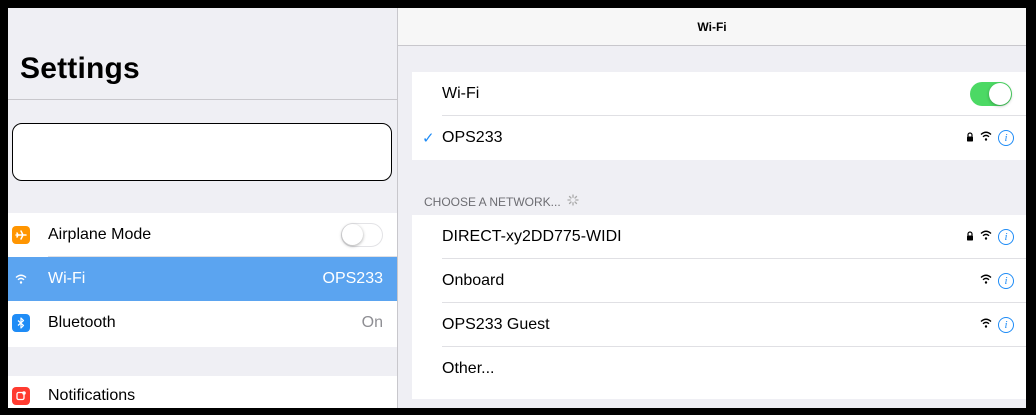  What do you see at coordinates (473, 280) in the screenshot?
I see `network-name: Onboard` at bounding box center [473, 280].